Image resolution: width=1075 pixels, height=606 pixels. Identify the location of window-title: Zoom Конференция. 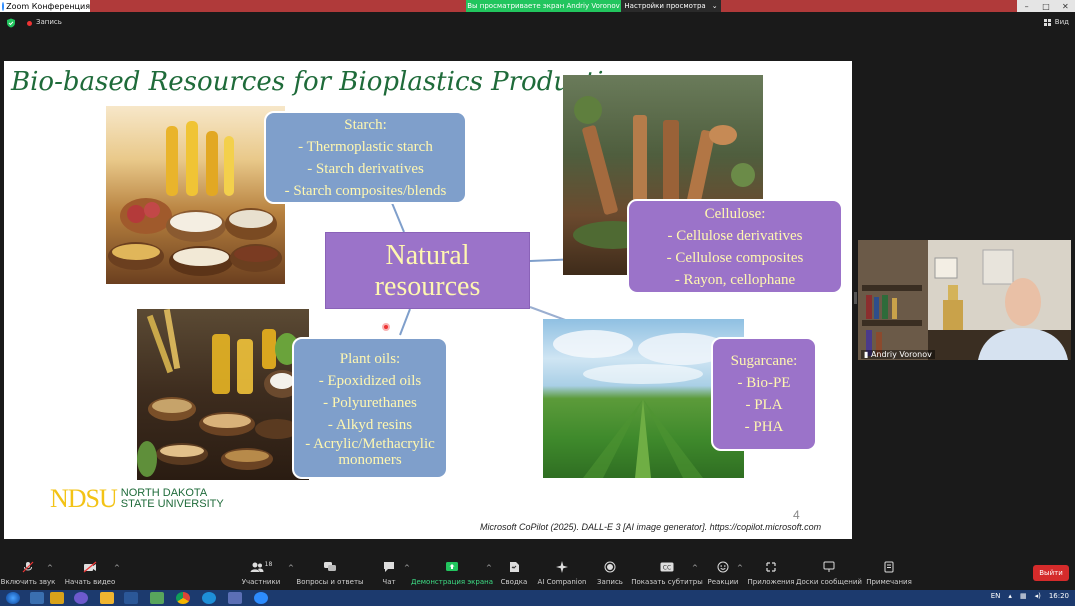
(48, 6).